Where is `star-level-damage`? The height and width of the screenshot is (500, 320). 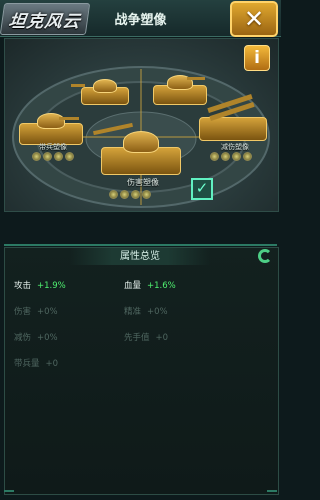 star-level-damage is located at coordinates (130, 194).